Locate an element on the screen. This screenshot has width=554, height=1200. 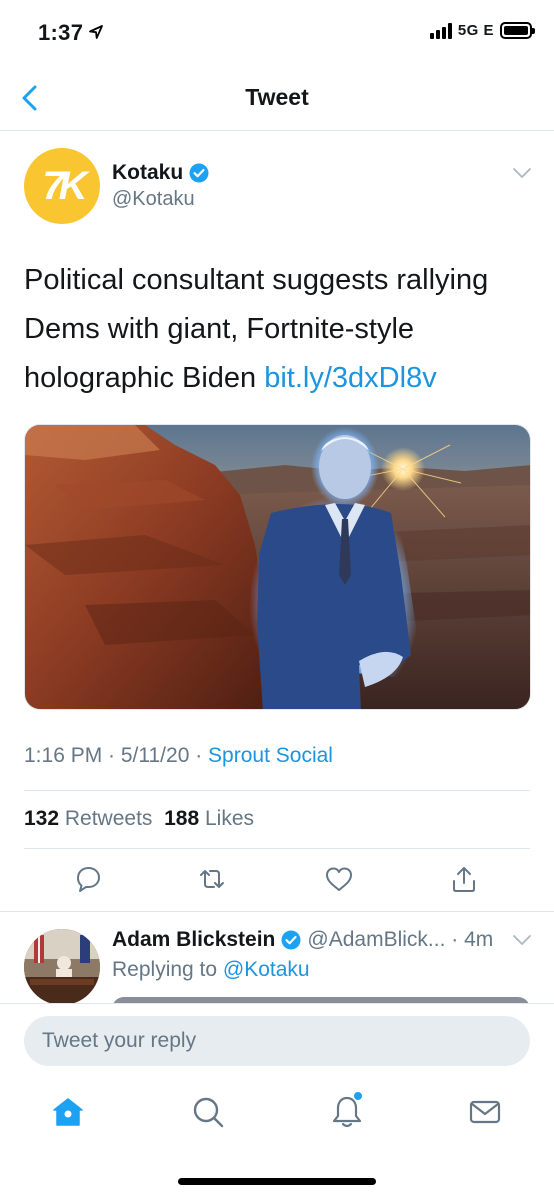
search-icon is located at coordinates (208, 1112).